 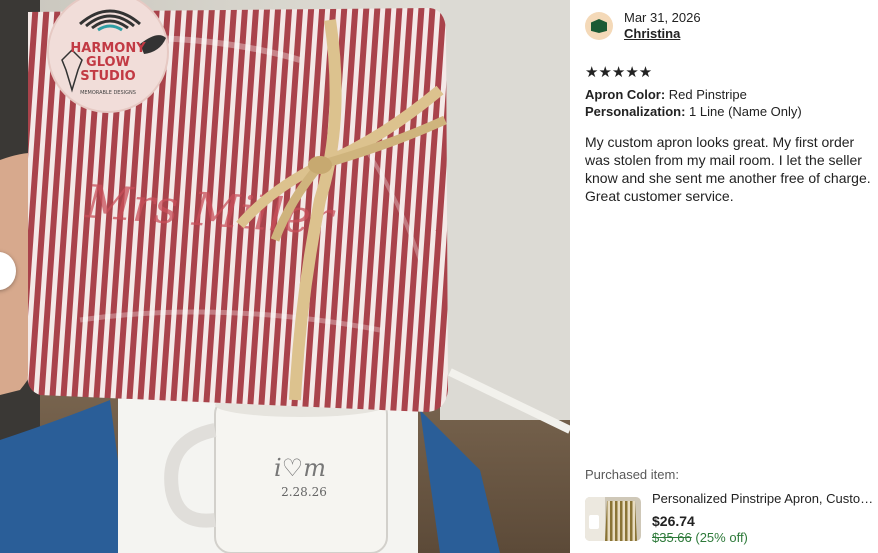 What do you see at coordinates (108, 48) in the screenshot?
I see `logo-line-1: HARMONY` at bounding box center [108, 48].